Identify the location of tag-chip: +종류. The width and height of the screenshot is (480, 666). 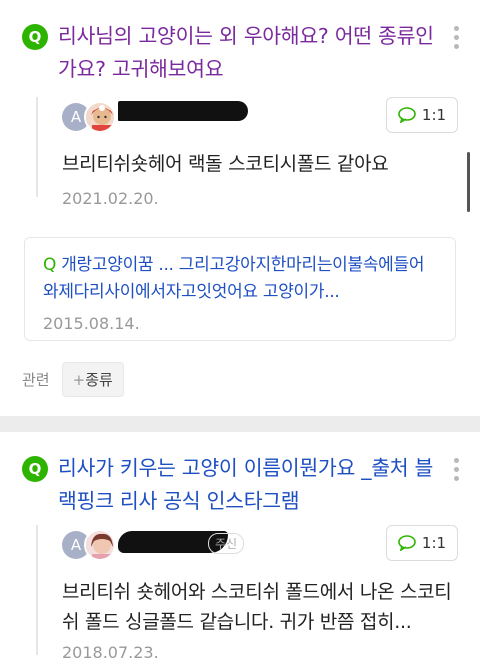
(92, 379).